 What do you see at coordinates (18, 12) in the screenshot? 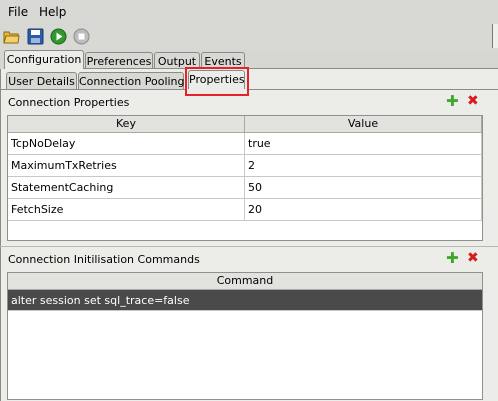
I see `menu-file: File` at bounding box center [18, 12].